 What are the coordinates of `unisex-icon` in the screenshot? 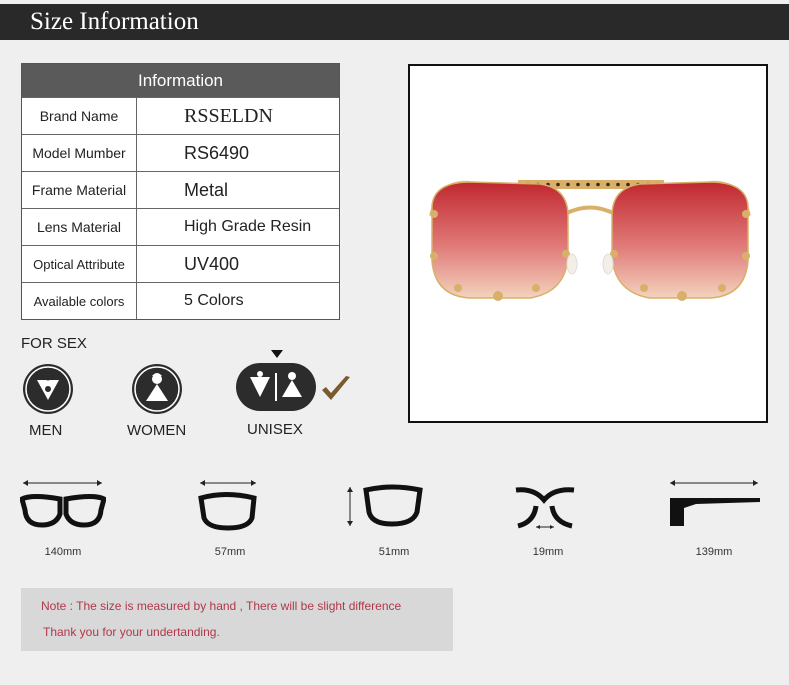 It's located at (276, 387).